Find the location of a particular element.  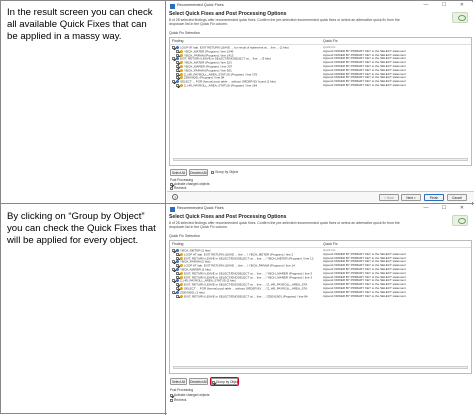

header-separator is located at coordinates (320, 44).